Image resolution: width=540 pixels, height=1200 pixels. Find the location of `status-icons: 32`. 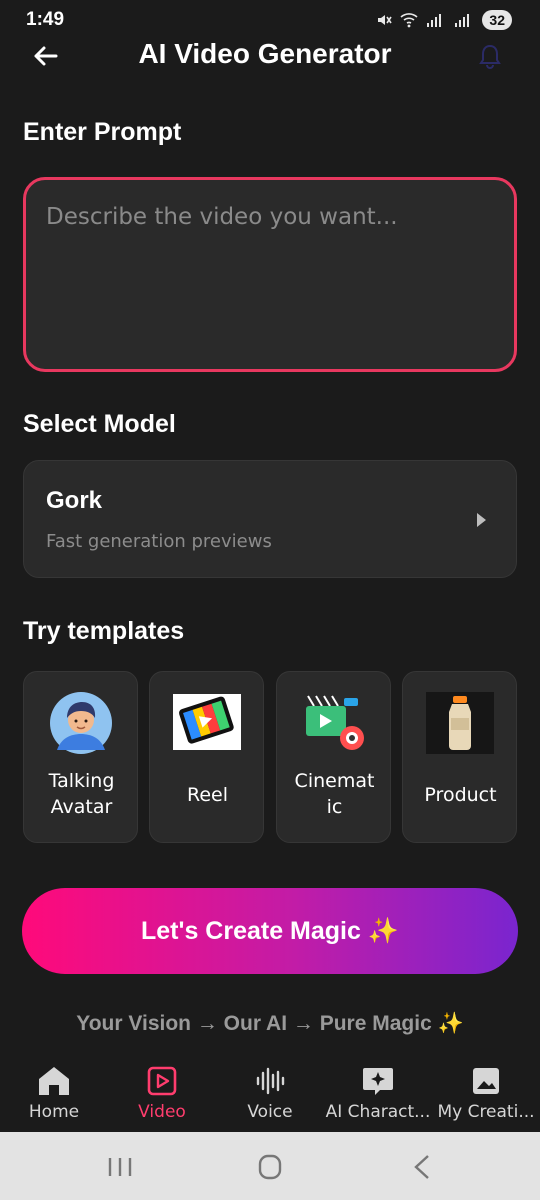

status-icons: 32 is located at coordinates (444, 20).